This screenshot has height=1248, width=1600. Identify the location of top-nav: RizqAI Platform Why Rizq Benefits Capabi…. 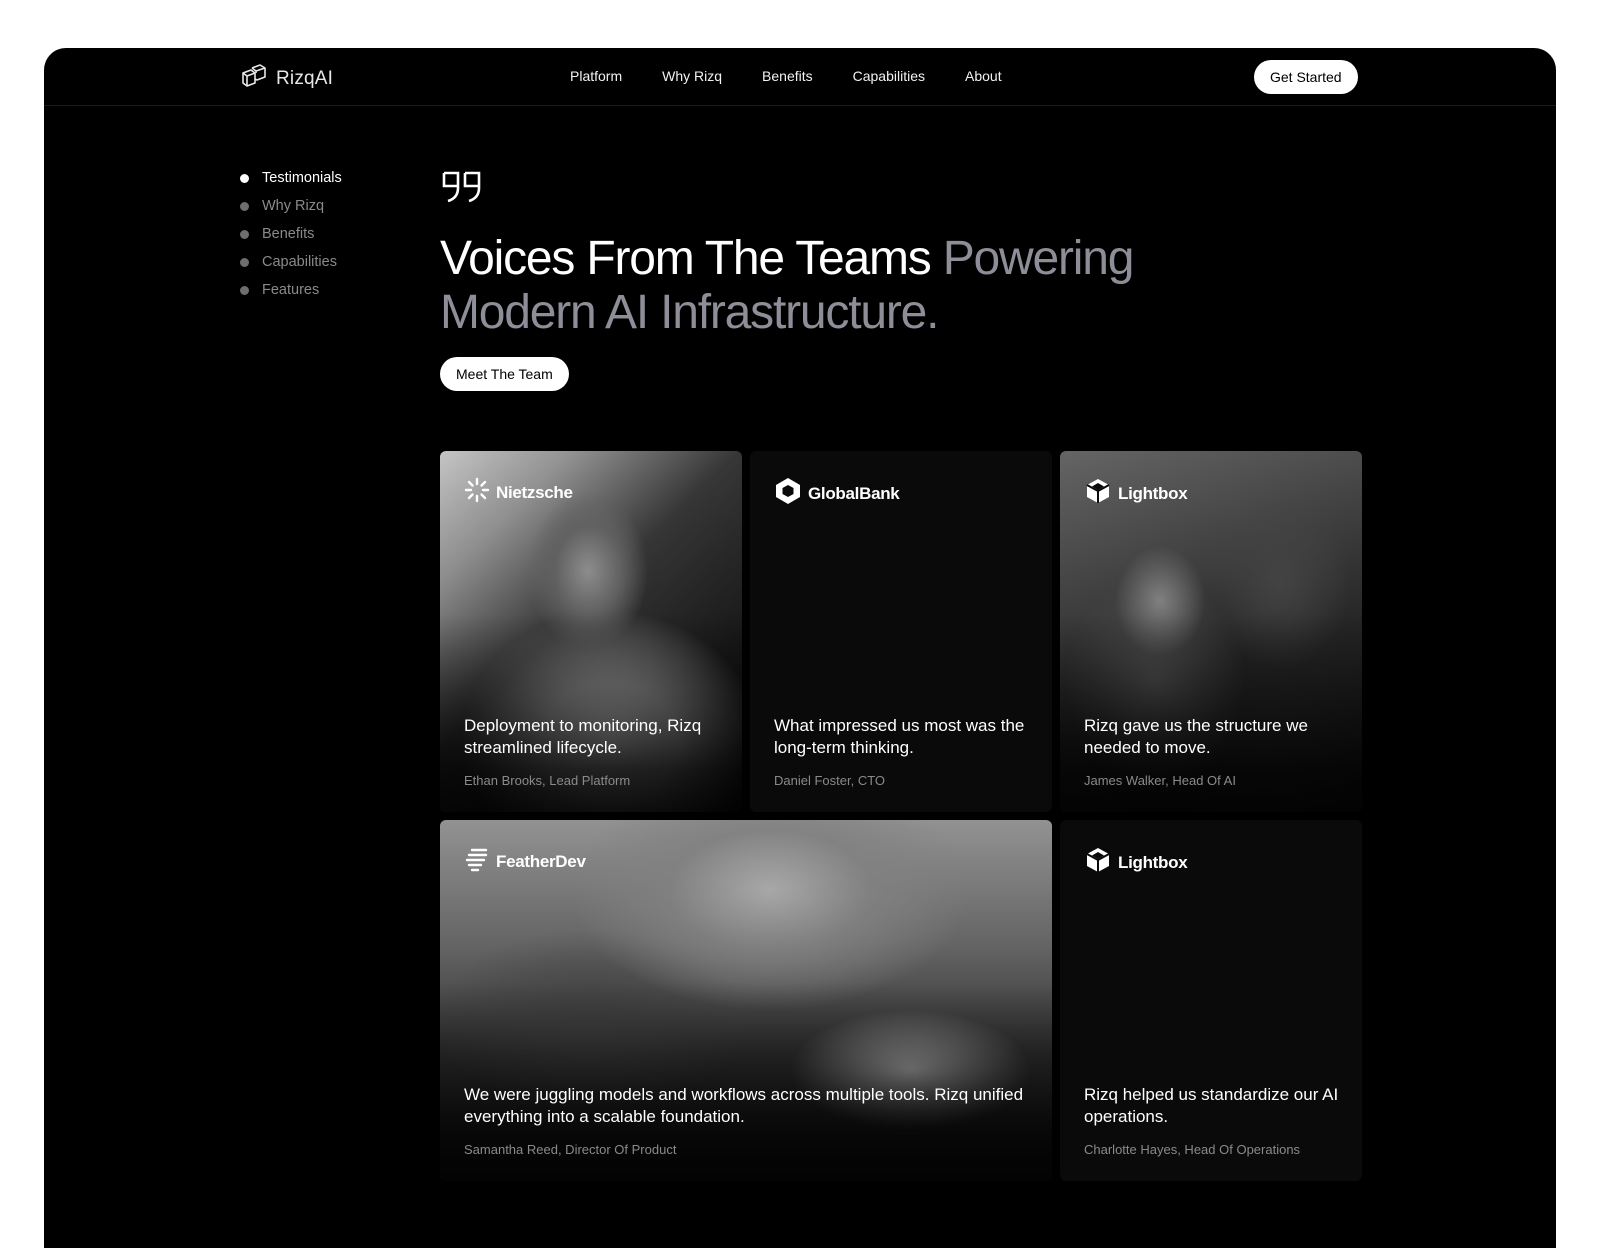
(800, 77).